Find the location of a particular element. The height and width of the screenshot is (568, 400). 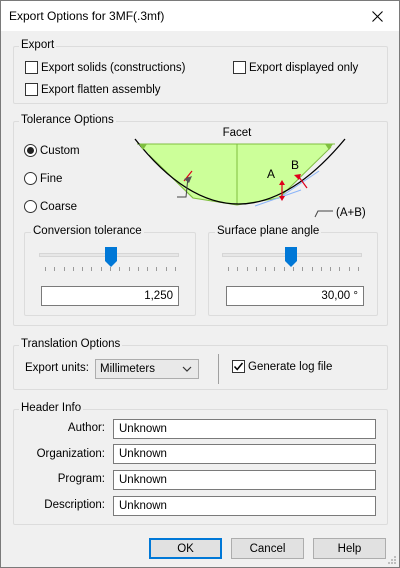

export-displayed-box is located at coordinates (239, 67).